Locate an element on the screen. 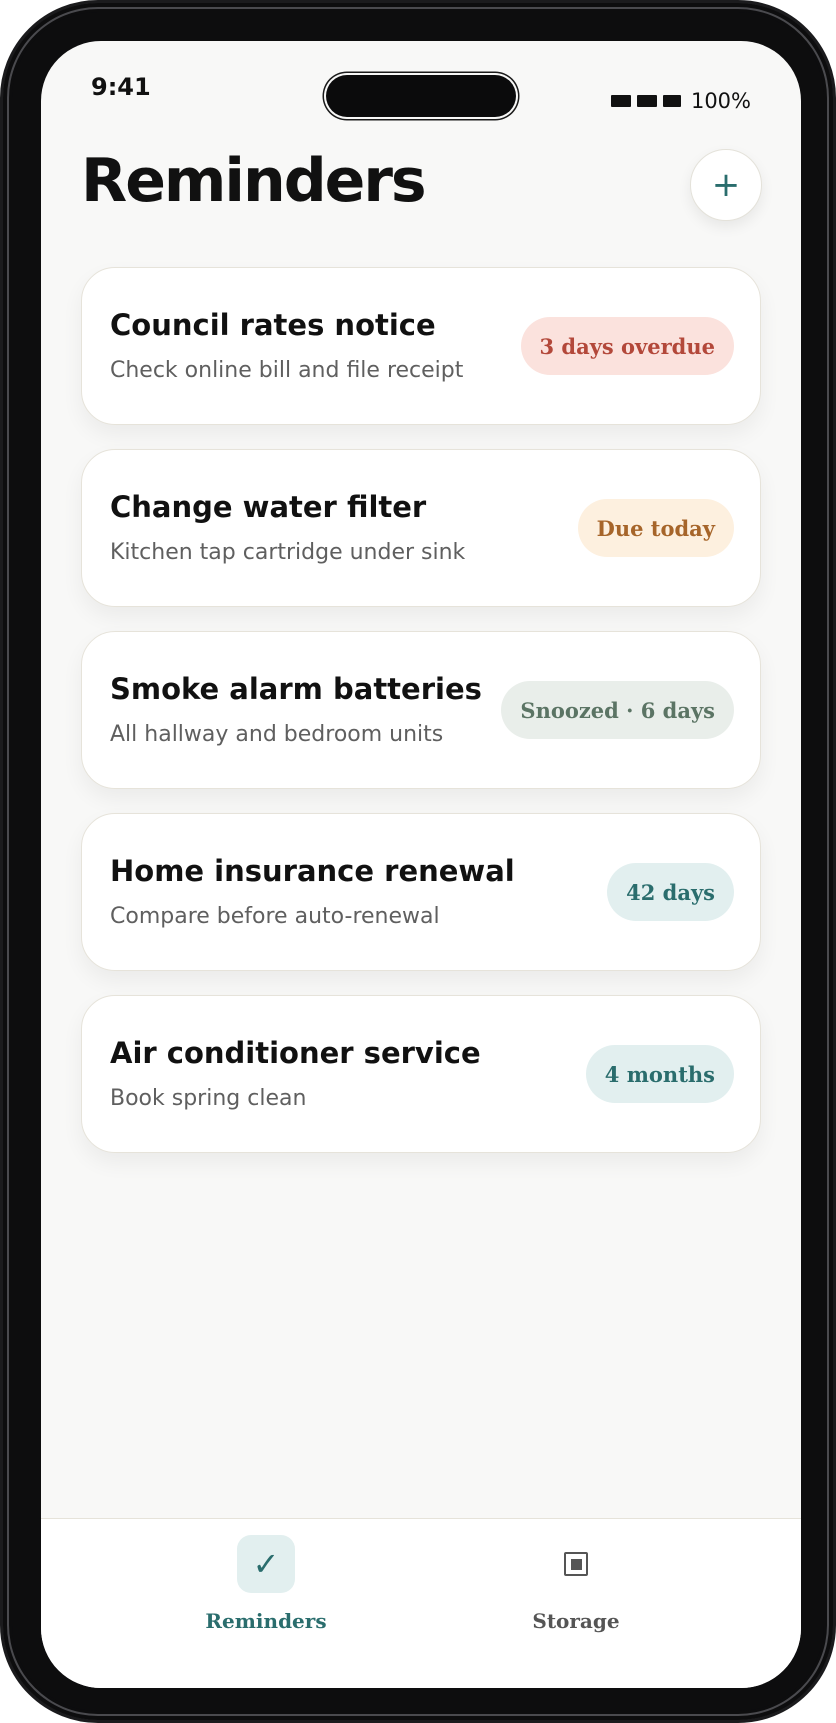 This screenshot has width=836, height=1723. tab-reminders-label: Reminders is located at coordinates (266, 1621).